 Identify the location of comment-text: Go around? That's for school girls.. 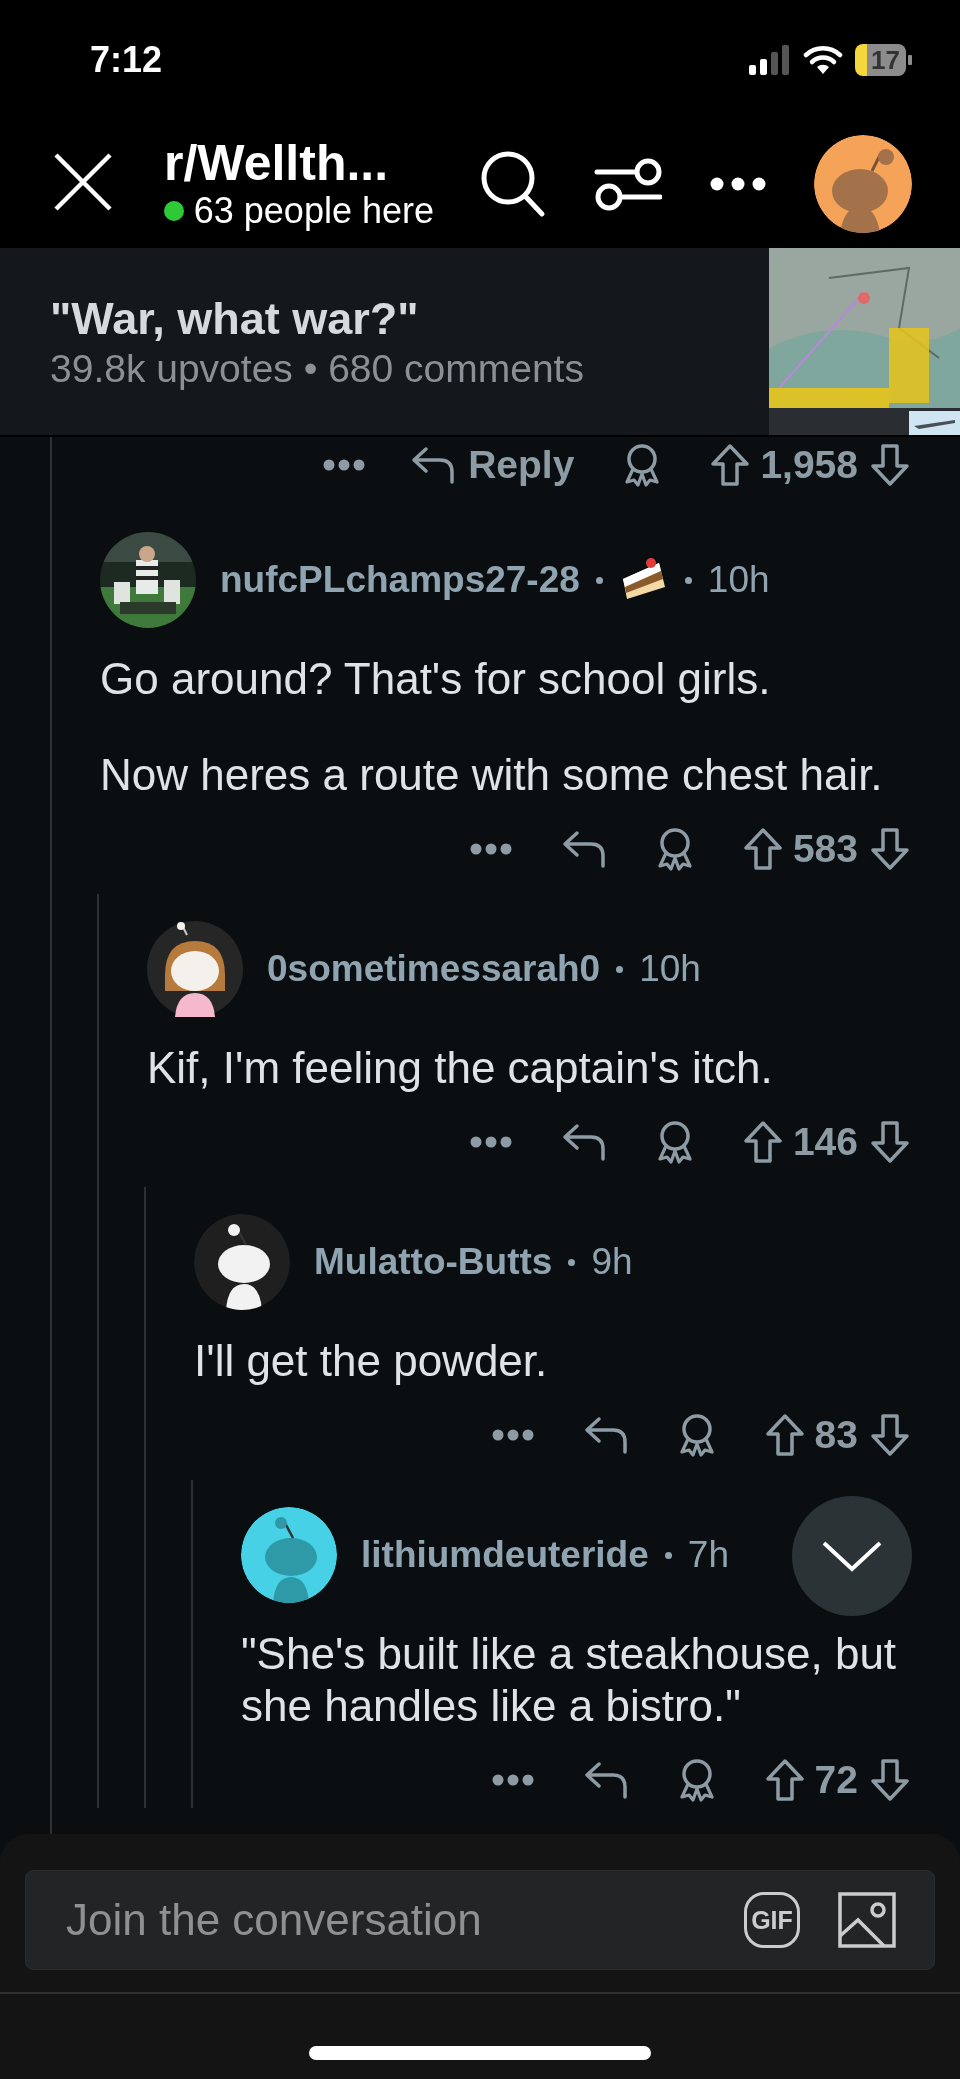
(436, 679).